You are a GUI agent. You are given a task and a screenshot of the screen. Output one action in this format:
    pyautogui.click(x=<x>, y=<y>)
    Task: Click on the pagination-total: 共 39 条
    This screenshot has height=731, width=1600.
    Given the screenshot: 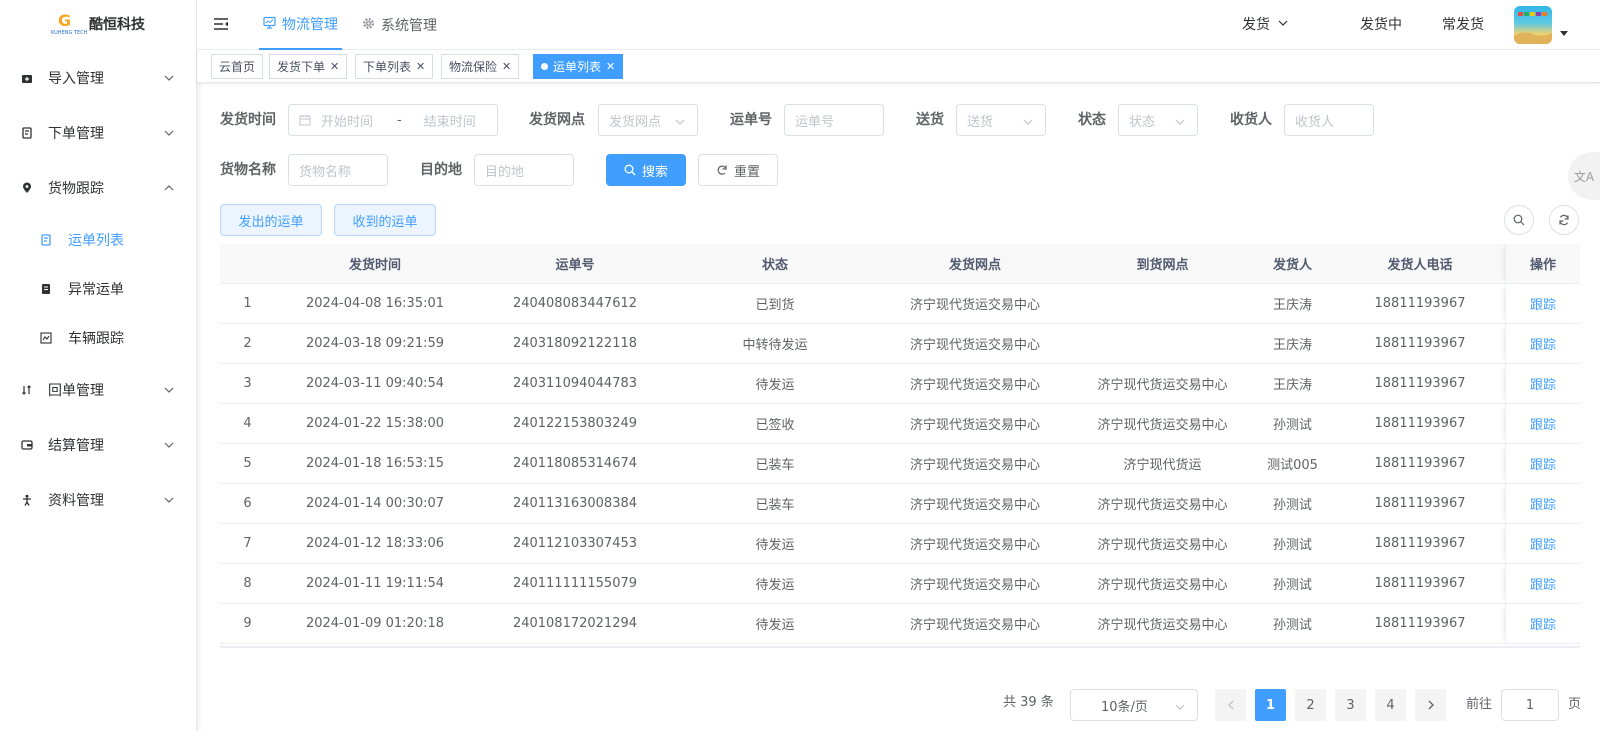 What is the action you would take?
    pyautogui.click(x=1028, y=702)
    